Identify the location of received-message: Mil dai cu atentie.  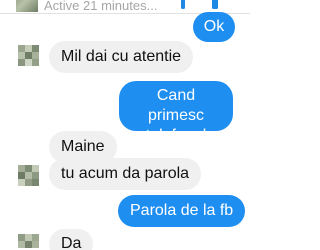
(121, 57).